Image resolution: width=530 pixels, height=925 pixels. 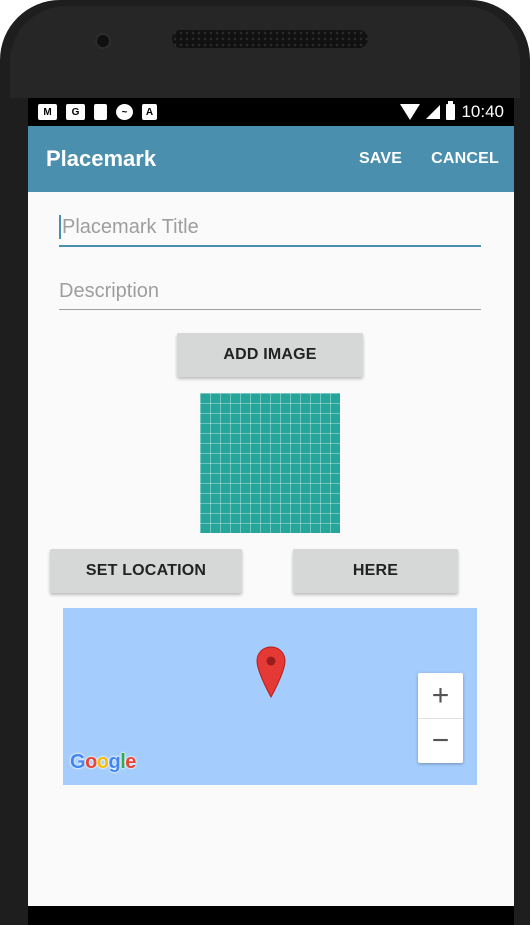 I want to click on google-logo: Google, so click(x=103, y=762).